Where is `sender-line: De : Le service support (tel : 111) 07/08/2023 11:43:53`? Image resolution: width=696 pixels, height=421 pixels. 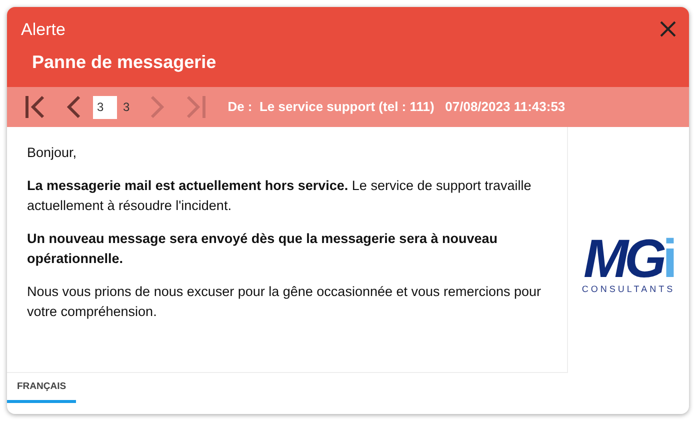
sender-line: De : Le service support (tel : 111) 07/08/2023 11:43:53 is located at coordinates (397, 107).